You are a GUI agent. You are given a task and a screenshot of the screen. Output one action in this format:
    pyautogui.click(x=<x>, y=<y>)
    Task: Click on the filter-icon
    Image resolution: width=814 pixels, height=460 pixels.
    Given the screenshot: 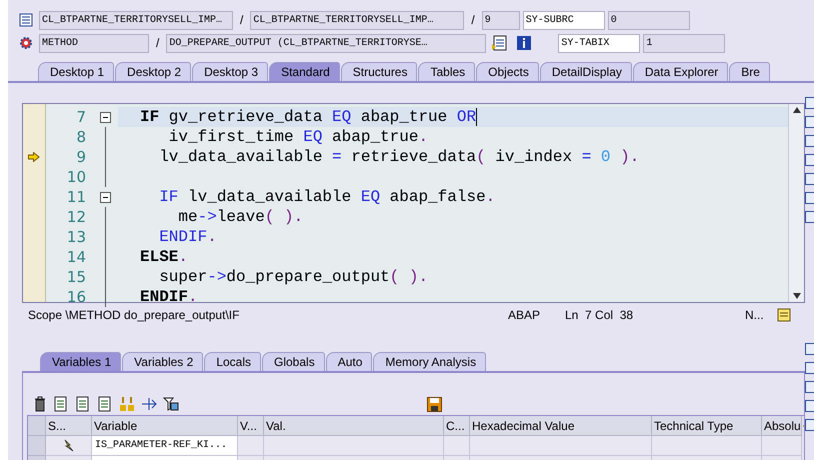 What is the action you would take?
    pyautogui.click(x=171, y=404)
    